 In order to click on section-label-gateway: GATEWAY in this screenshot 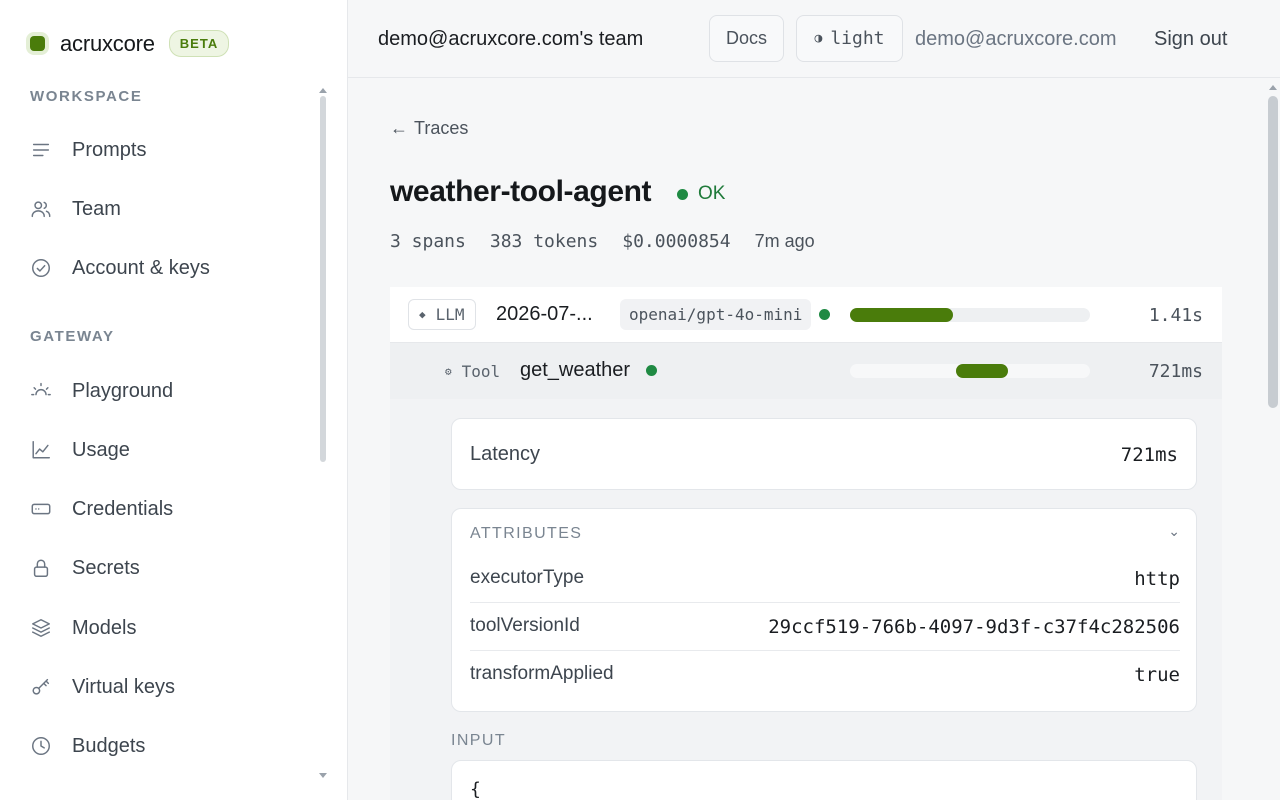, I will do `click(72, 336)`.